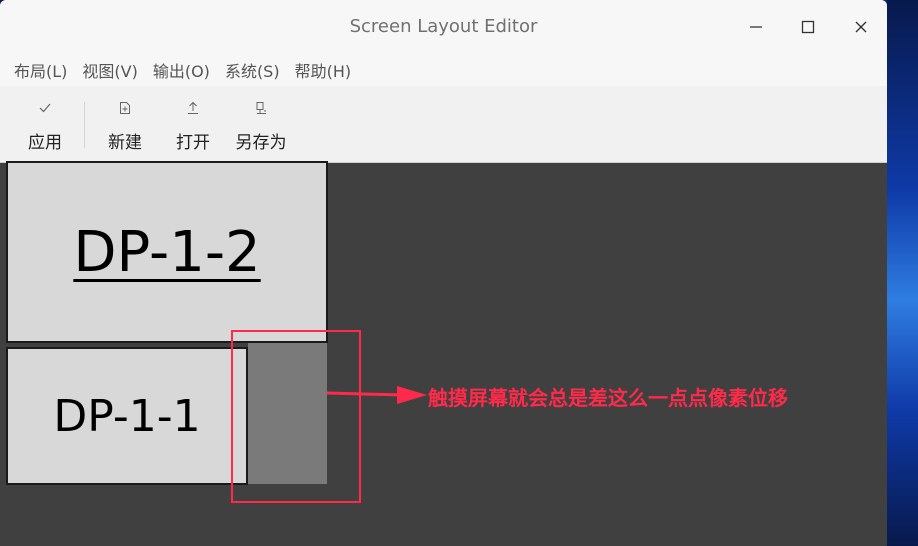 This screenshot has height=546, width=918. I want to click on checkmark-icon, so click(45, 108).